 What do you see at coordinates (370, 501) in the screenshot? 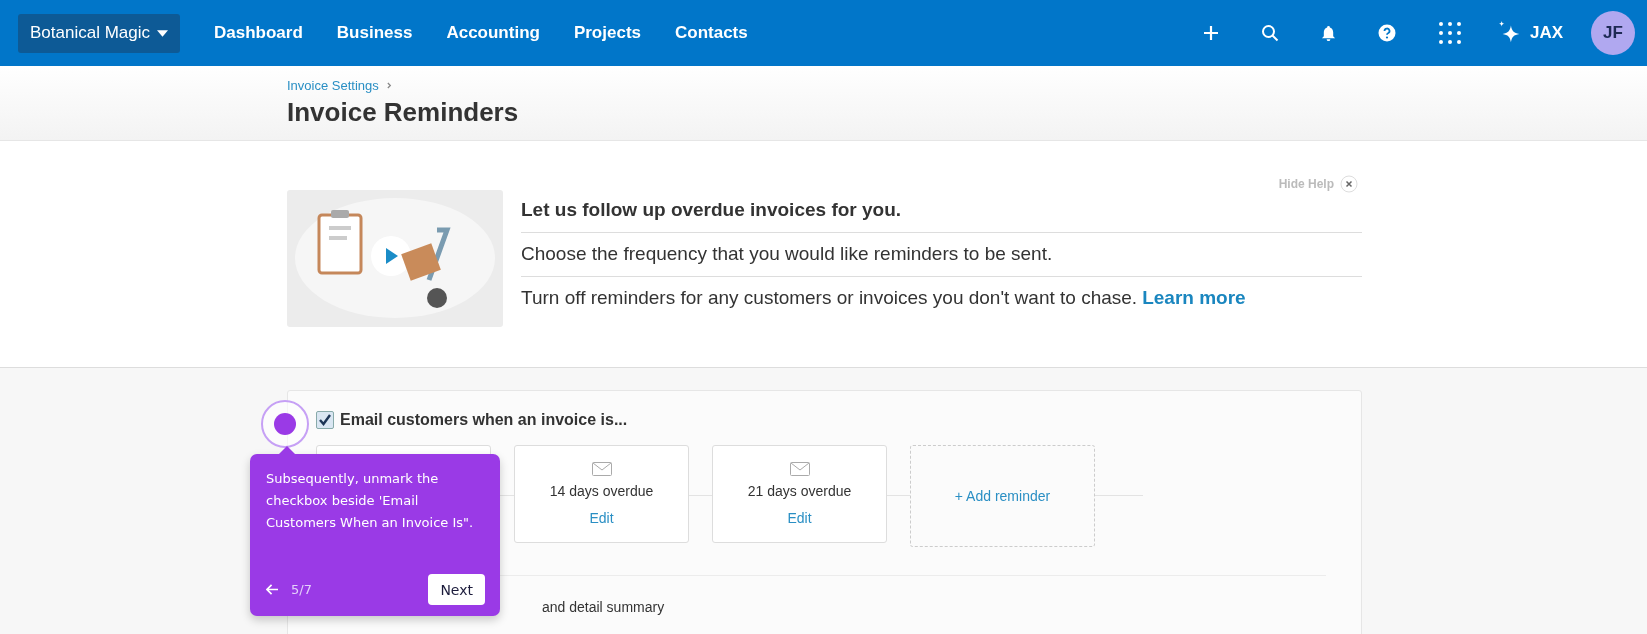
I see `tooltip-text: Subsequently, unmark the checkbox beside 'Email Customers When an Invoice Is".` at bounding box center [370, 501].